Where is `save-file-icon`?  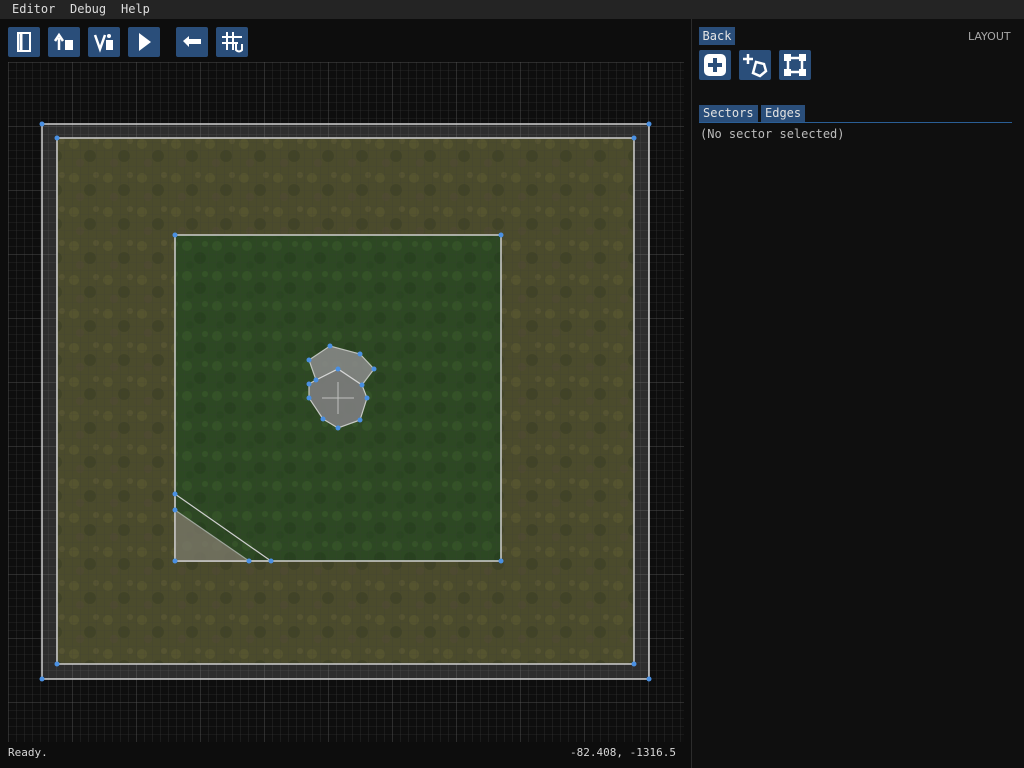
save-file-icon is located at coordinates (103, 43).